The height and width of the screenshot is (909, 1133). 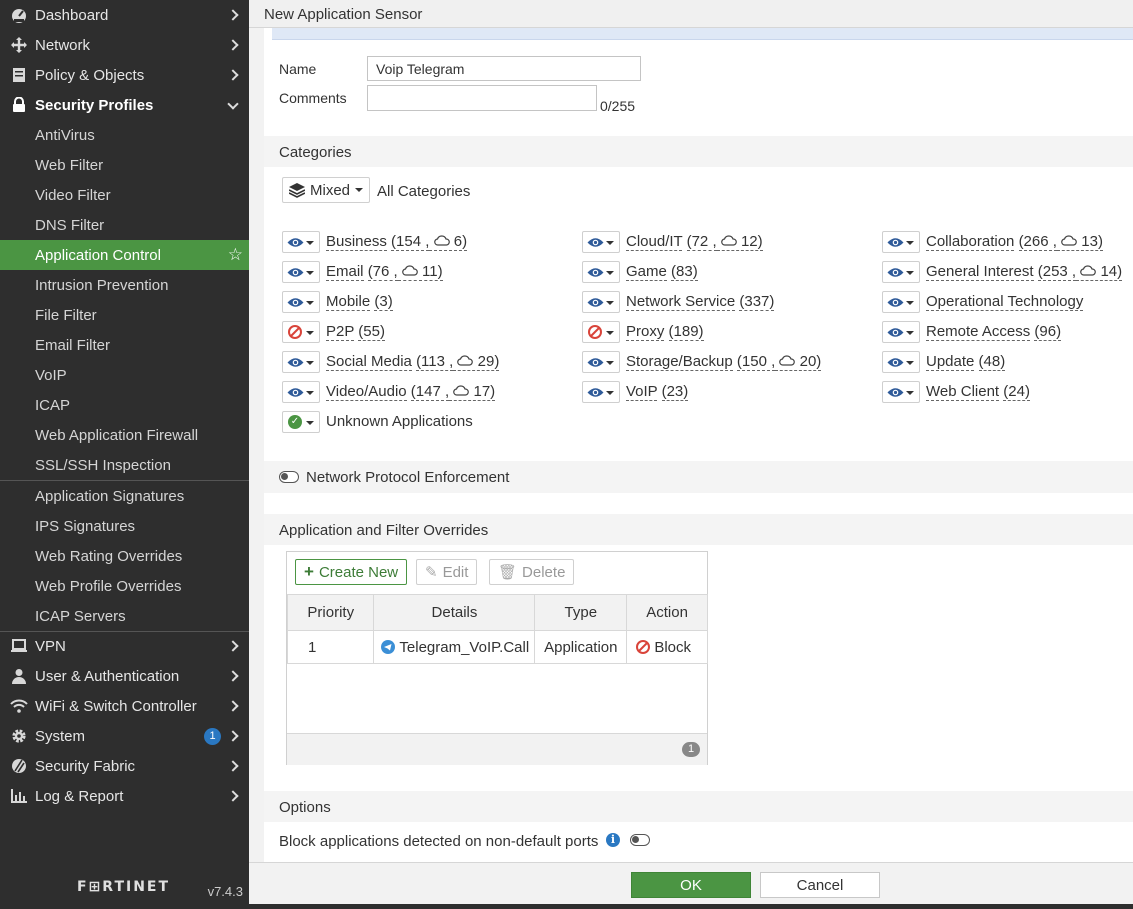 I want to click on protocol-enforcement-toggle, so click(x=289, y=477).